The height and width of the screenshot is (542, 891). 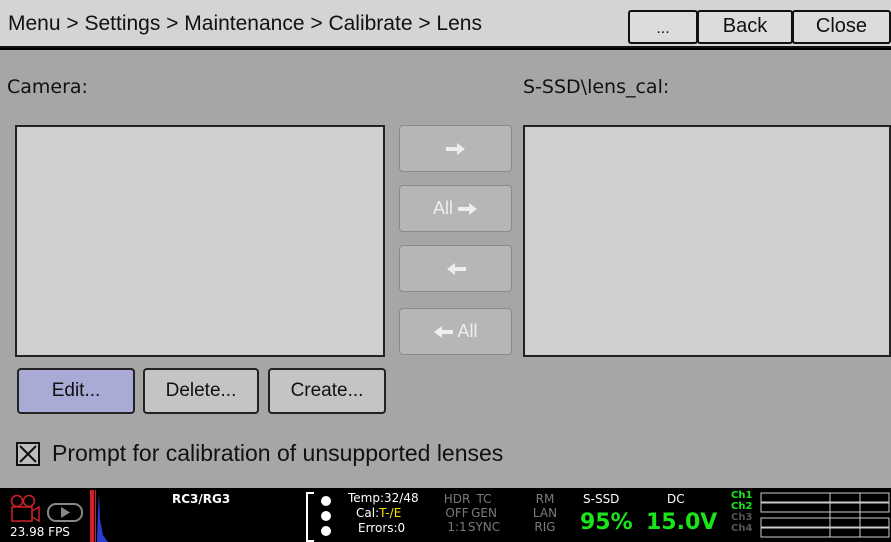 What do you see at coordinates (745, 27) in the screenshot?
I see `back-button: Back` at bounding box center [745, 27].